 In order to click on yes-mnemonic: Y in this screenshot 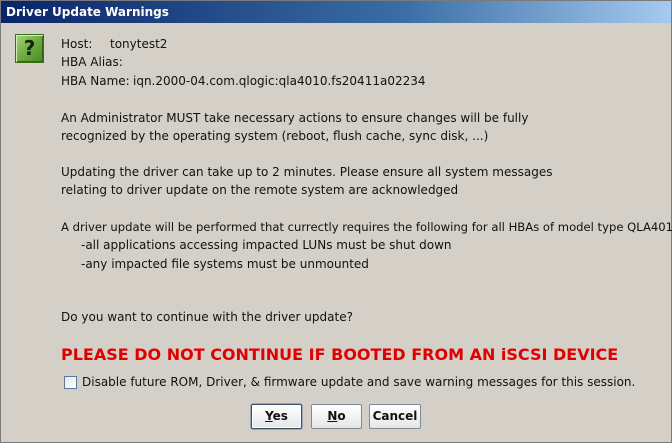, I will do `click(269, 416)`.